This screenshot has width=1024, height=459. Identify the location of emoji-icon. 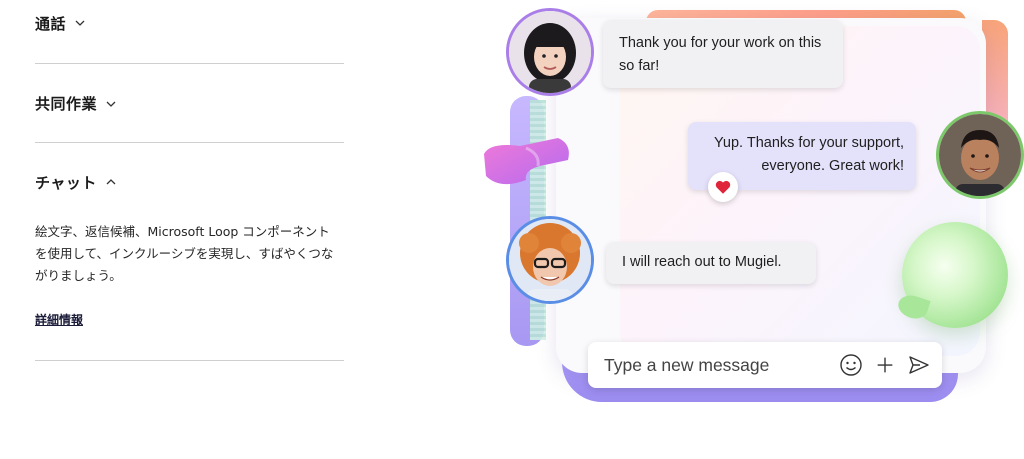
(851, 365).